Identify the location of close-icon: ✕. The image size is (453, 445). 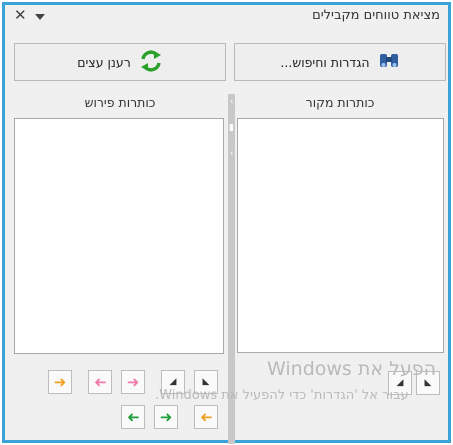
(20, 15).